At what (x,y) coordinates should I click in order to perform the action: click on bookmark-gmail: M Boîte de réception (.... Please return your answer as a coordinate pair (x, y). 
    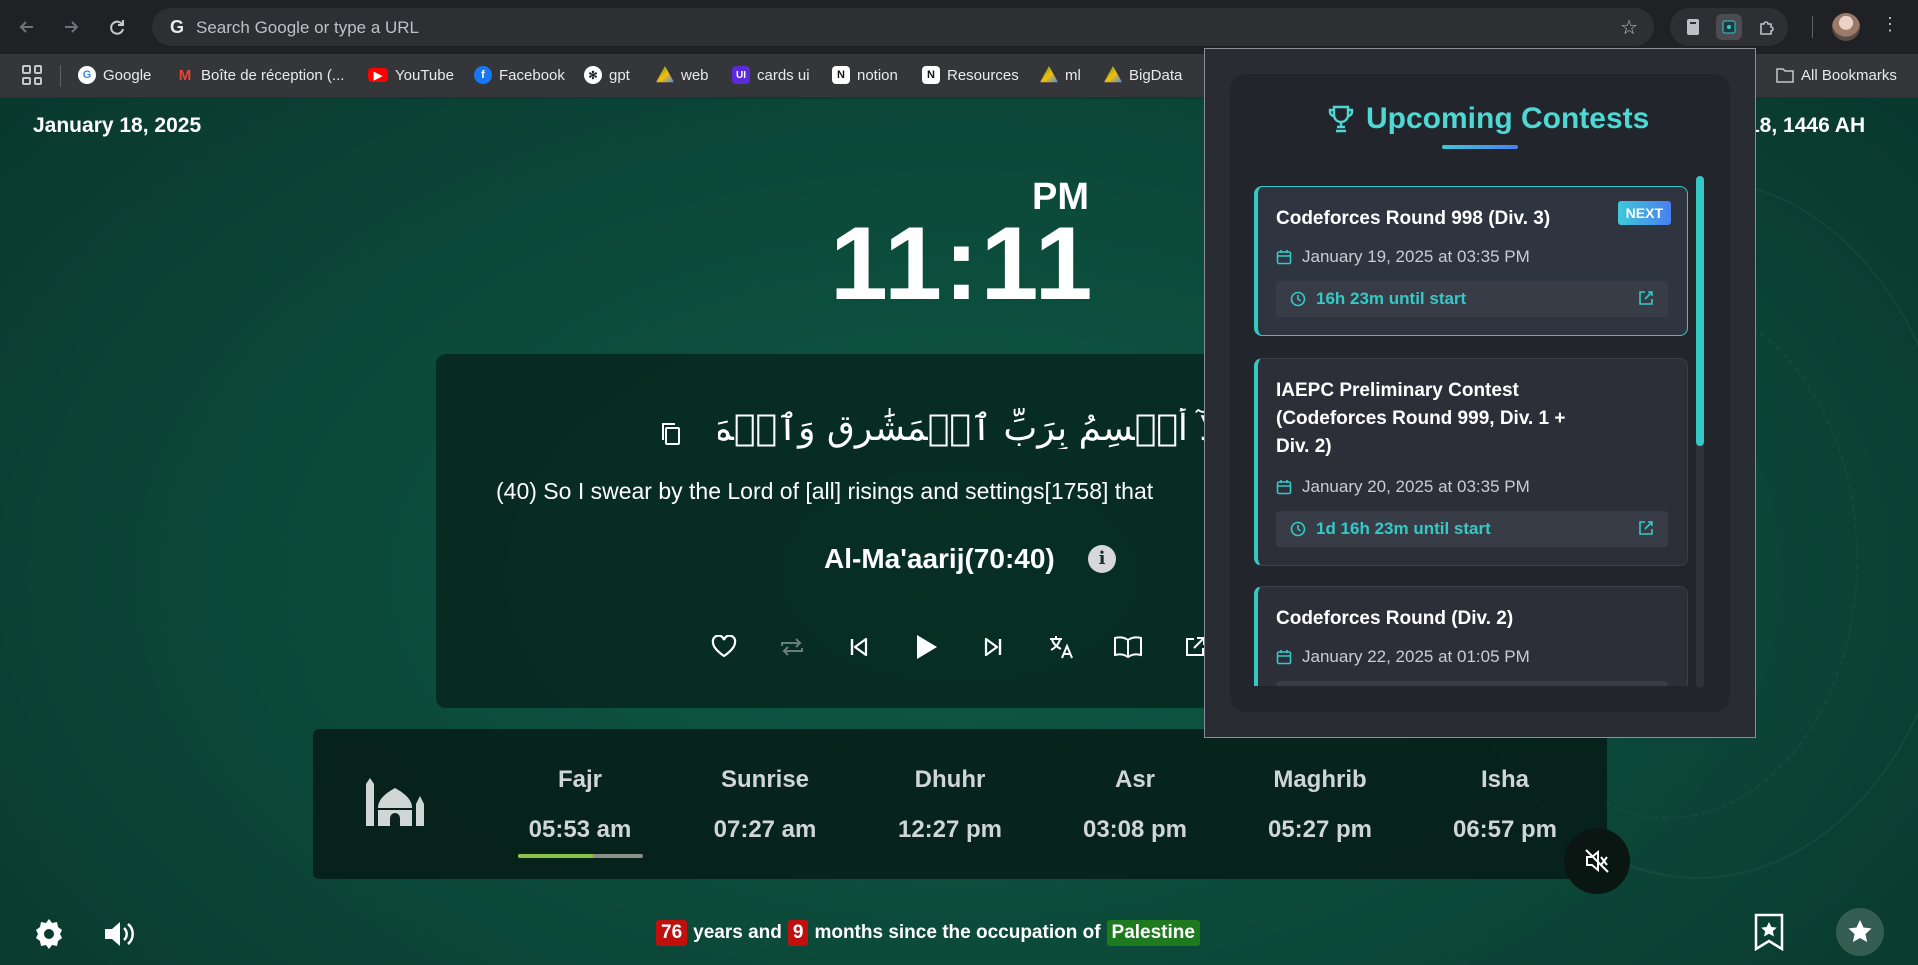
    Looking at the image, I should click on (260, 75).